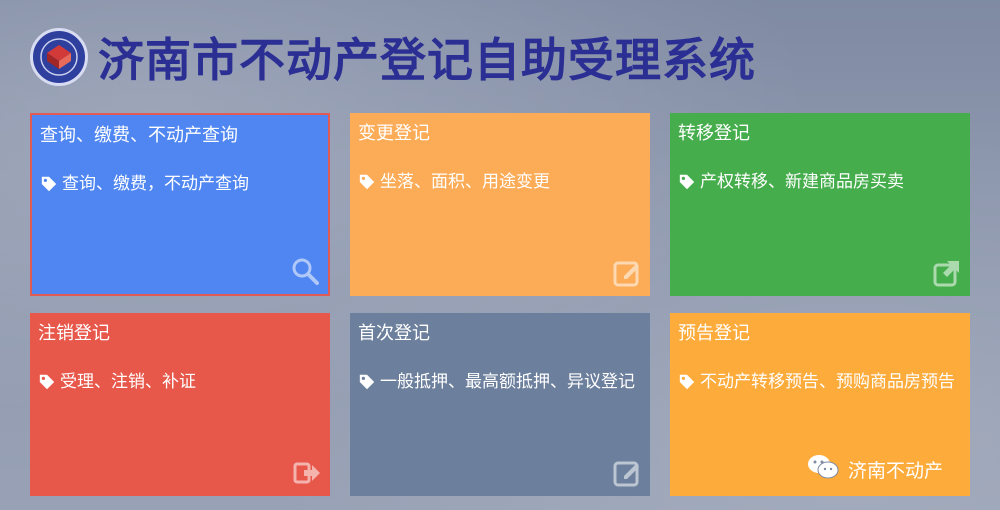 The image size is (1000, 510). Describe the element at coordinates (305, 271) in the screenshot. I see `search-icon` at that location.